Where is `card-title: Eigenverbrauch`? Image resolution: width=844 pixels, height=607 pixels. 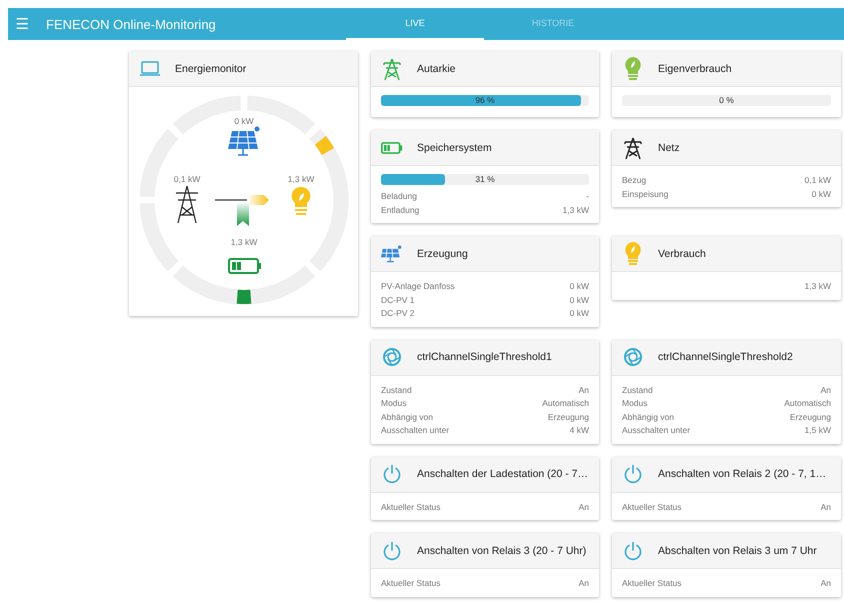 card-title: Eigenverbrauch is located at coordinates (695, 68).